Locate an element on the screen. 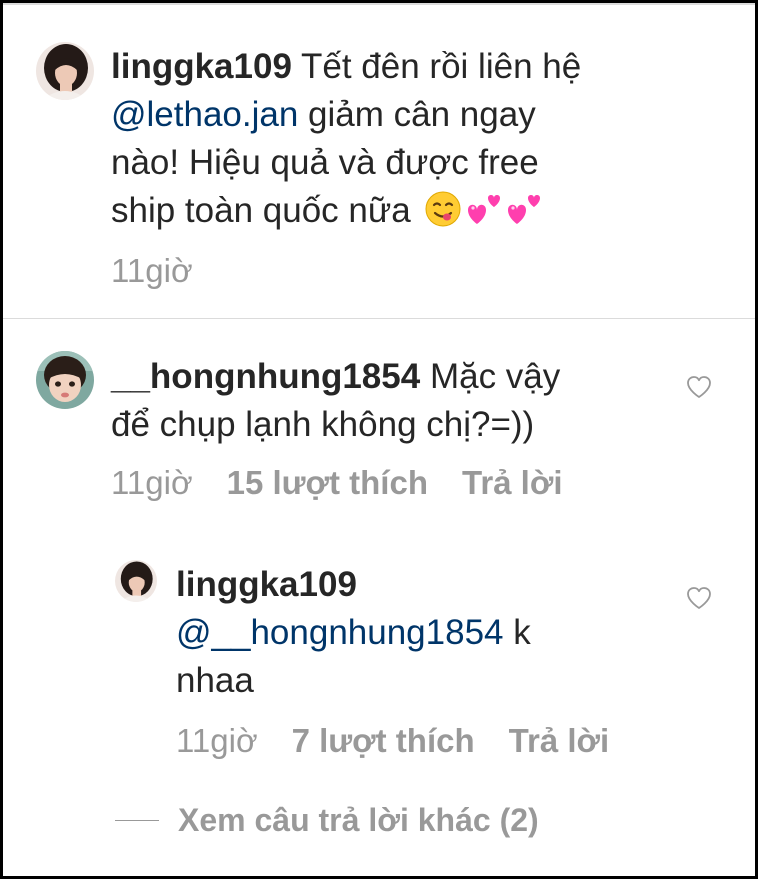 The height and width of the screenshot is (879, 758). reply-timestamp: 11giờ is located at coordinates (217, 740).